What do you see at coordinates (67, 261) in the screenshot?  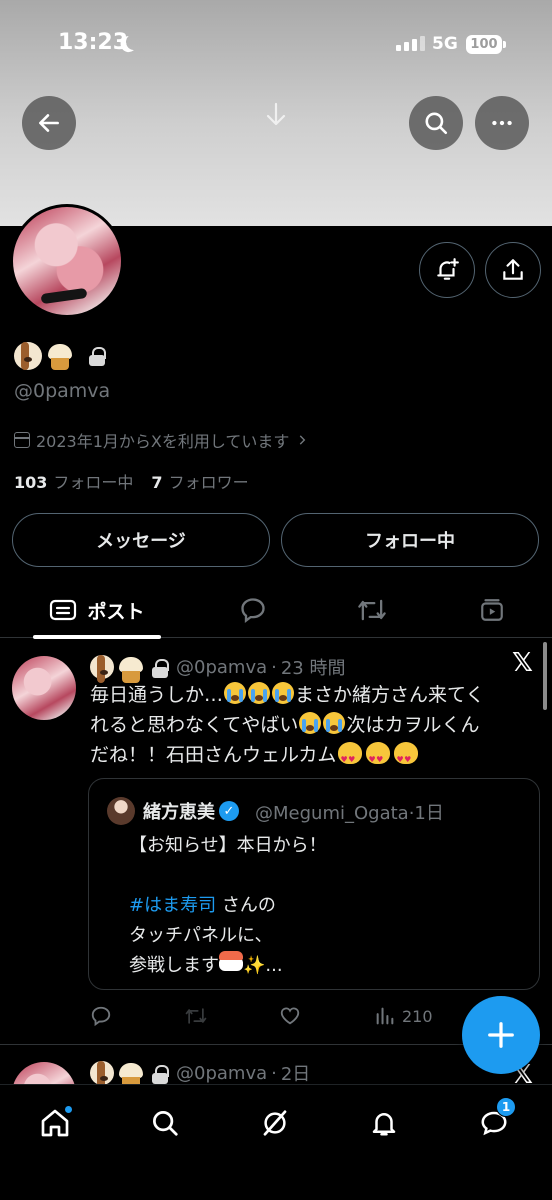 I see `profile-avatar` at bounding box center [67, 261].